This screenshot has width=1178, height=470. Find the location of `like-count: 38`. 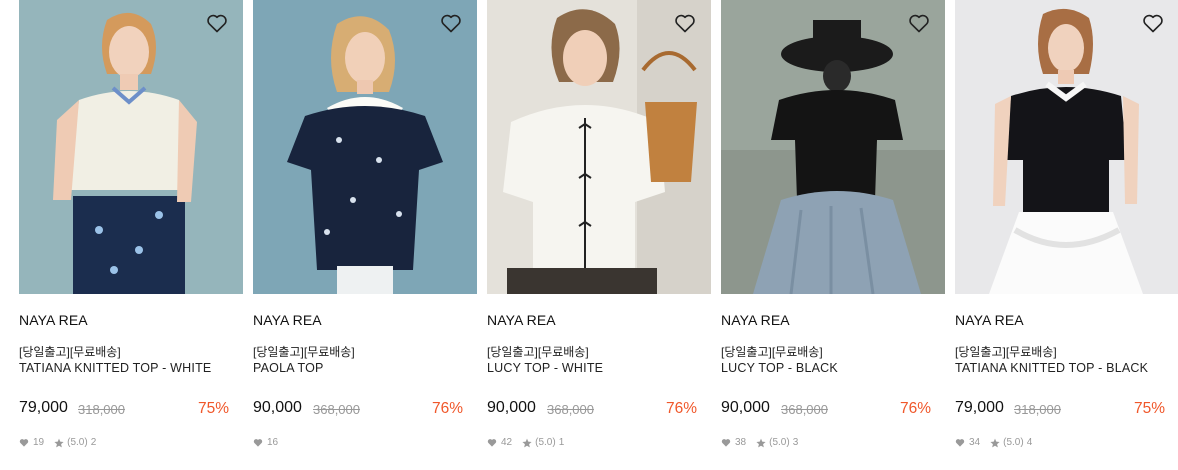

like-count: 38 is located at coordinates (741, 442).